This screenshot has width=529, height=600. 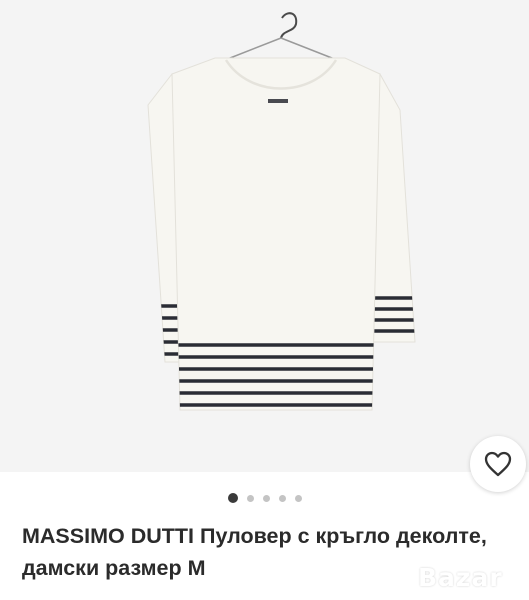 I want to click on hanger, so click(x=281, y=36).